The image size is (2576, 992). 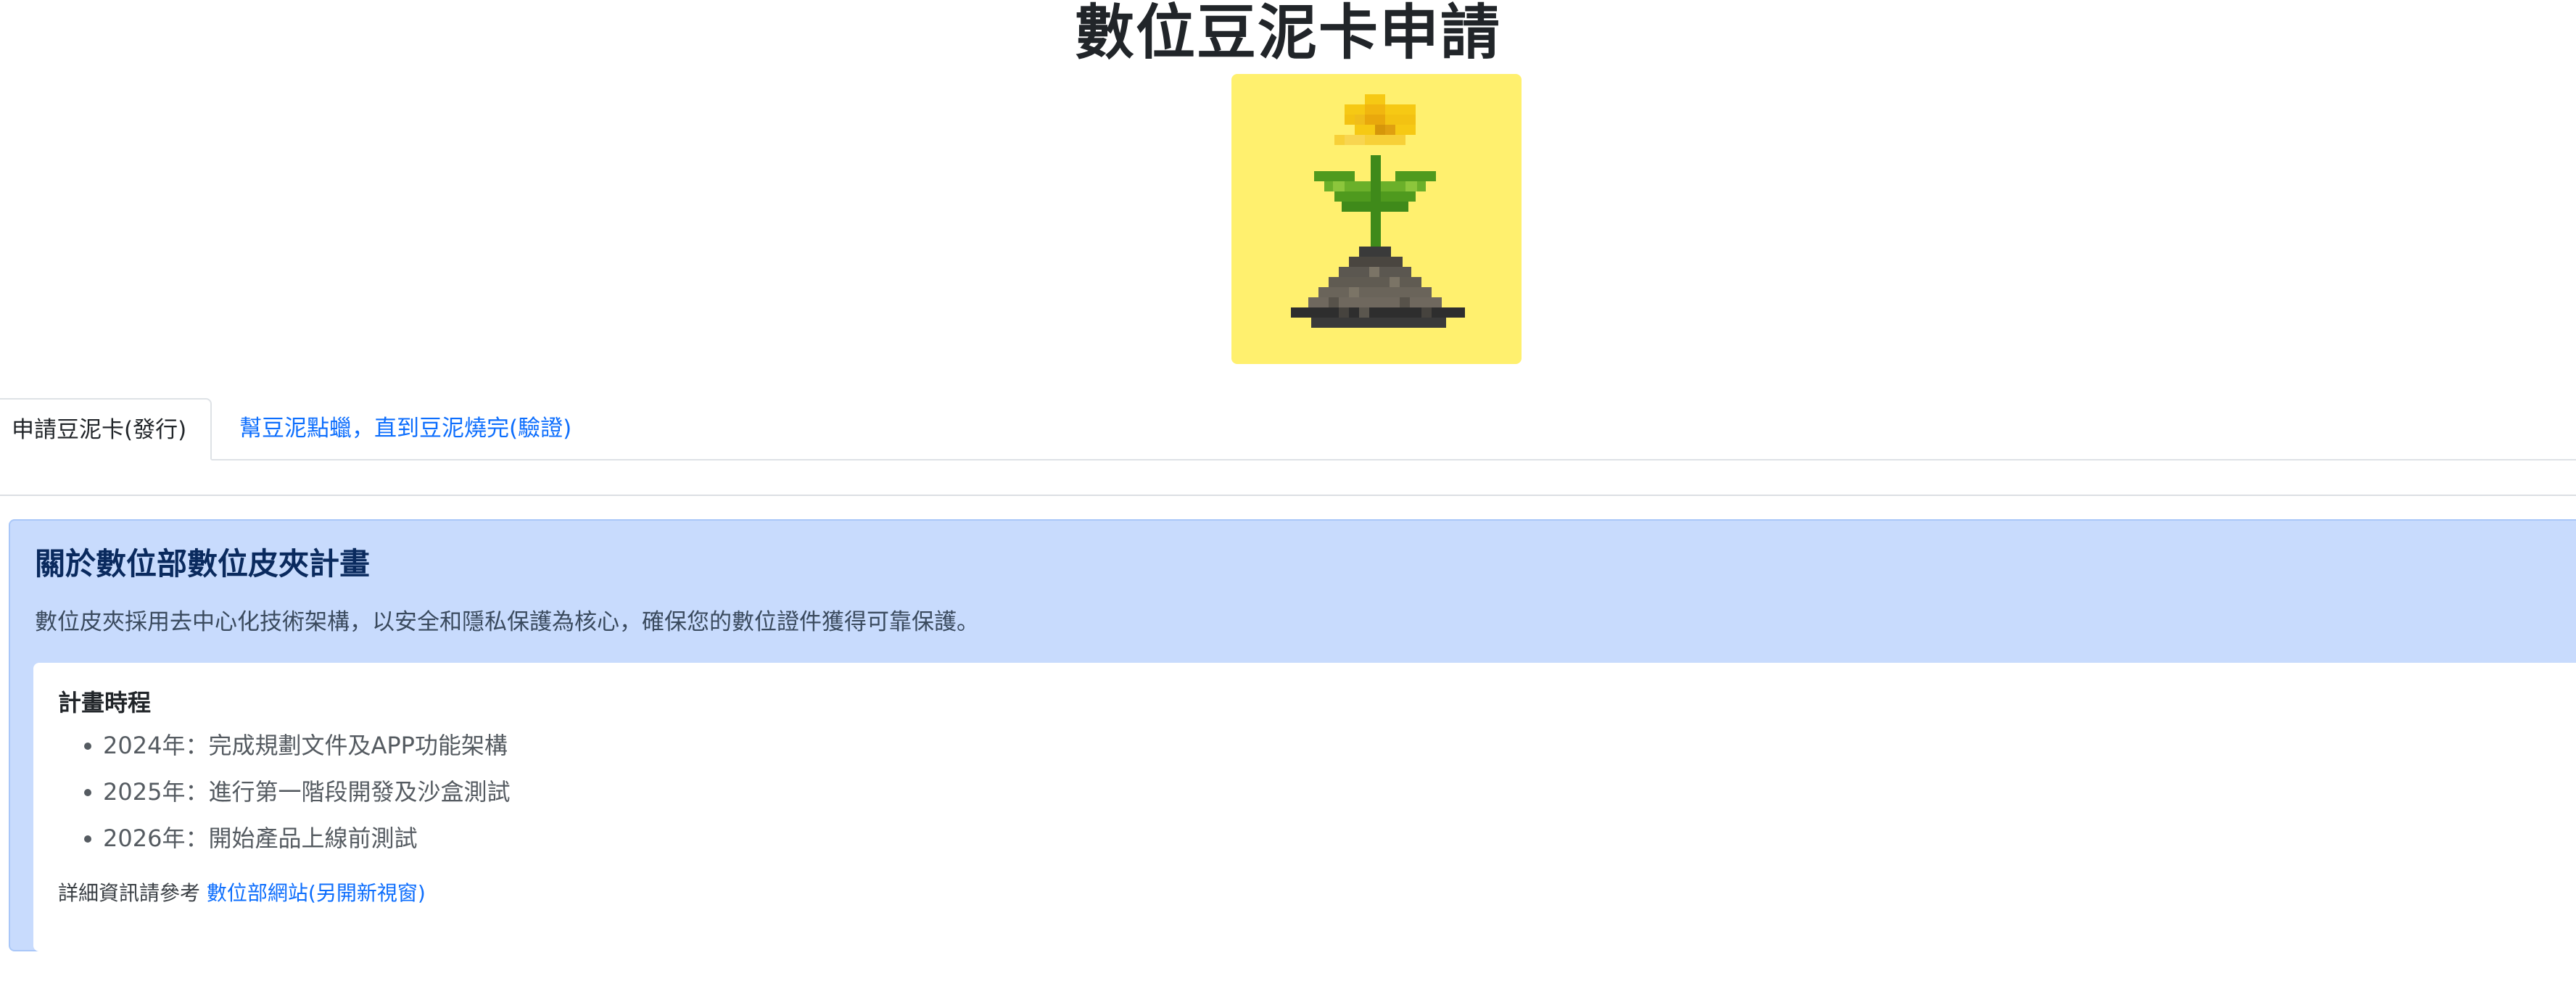 What do you see at coordinates (105, 702) in the screenshot?
I see `timeline-heading: 計畫時程` at bounding box center [105, 702].